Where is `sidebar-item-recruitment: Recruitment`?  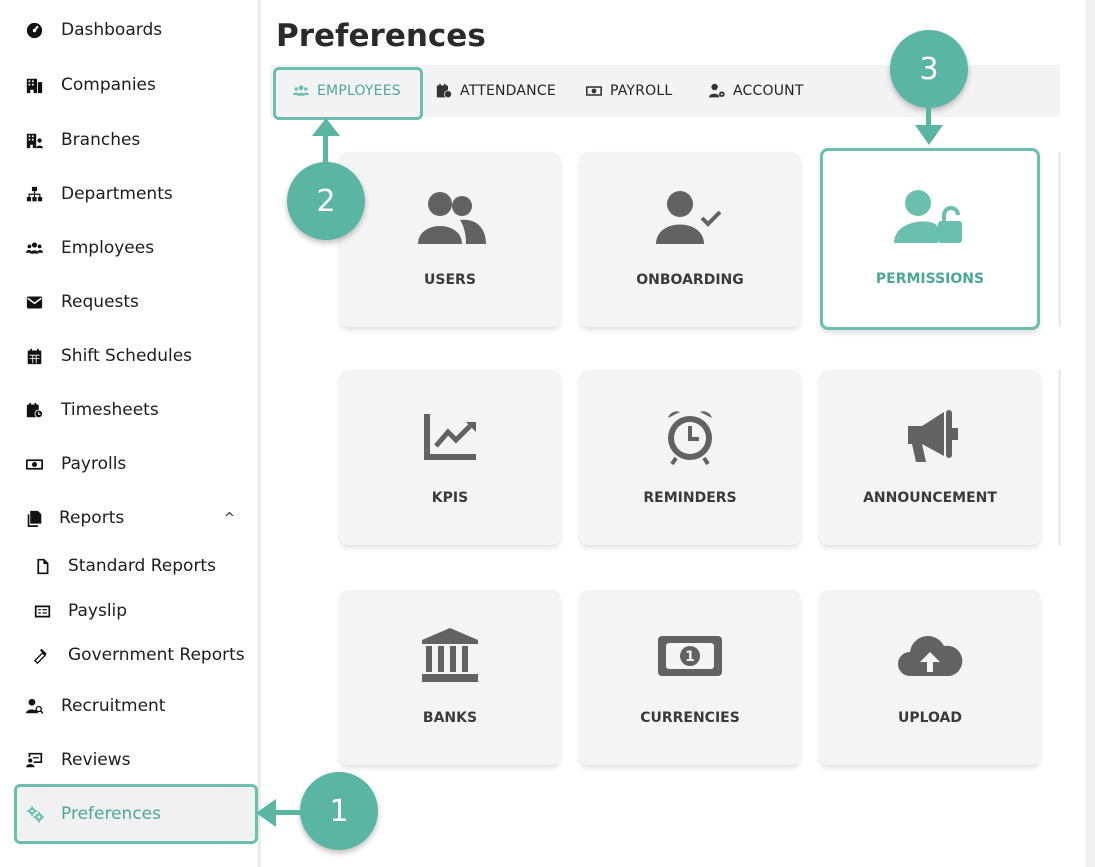 sidebar-item-recruitment: Recruitment is located at coordinates (129, 706).